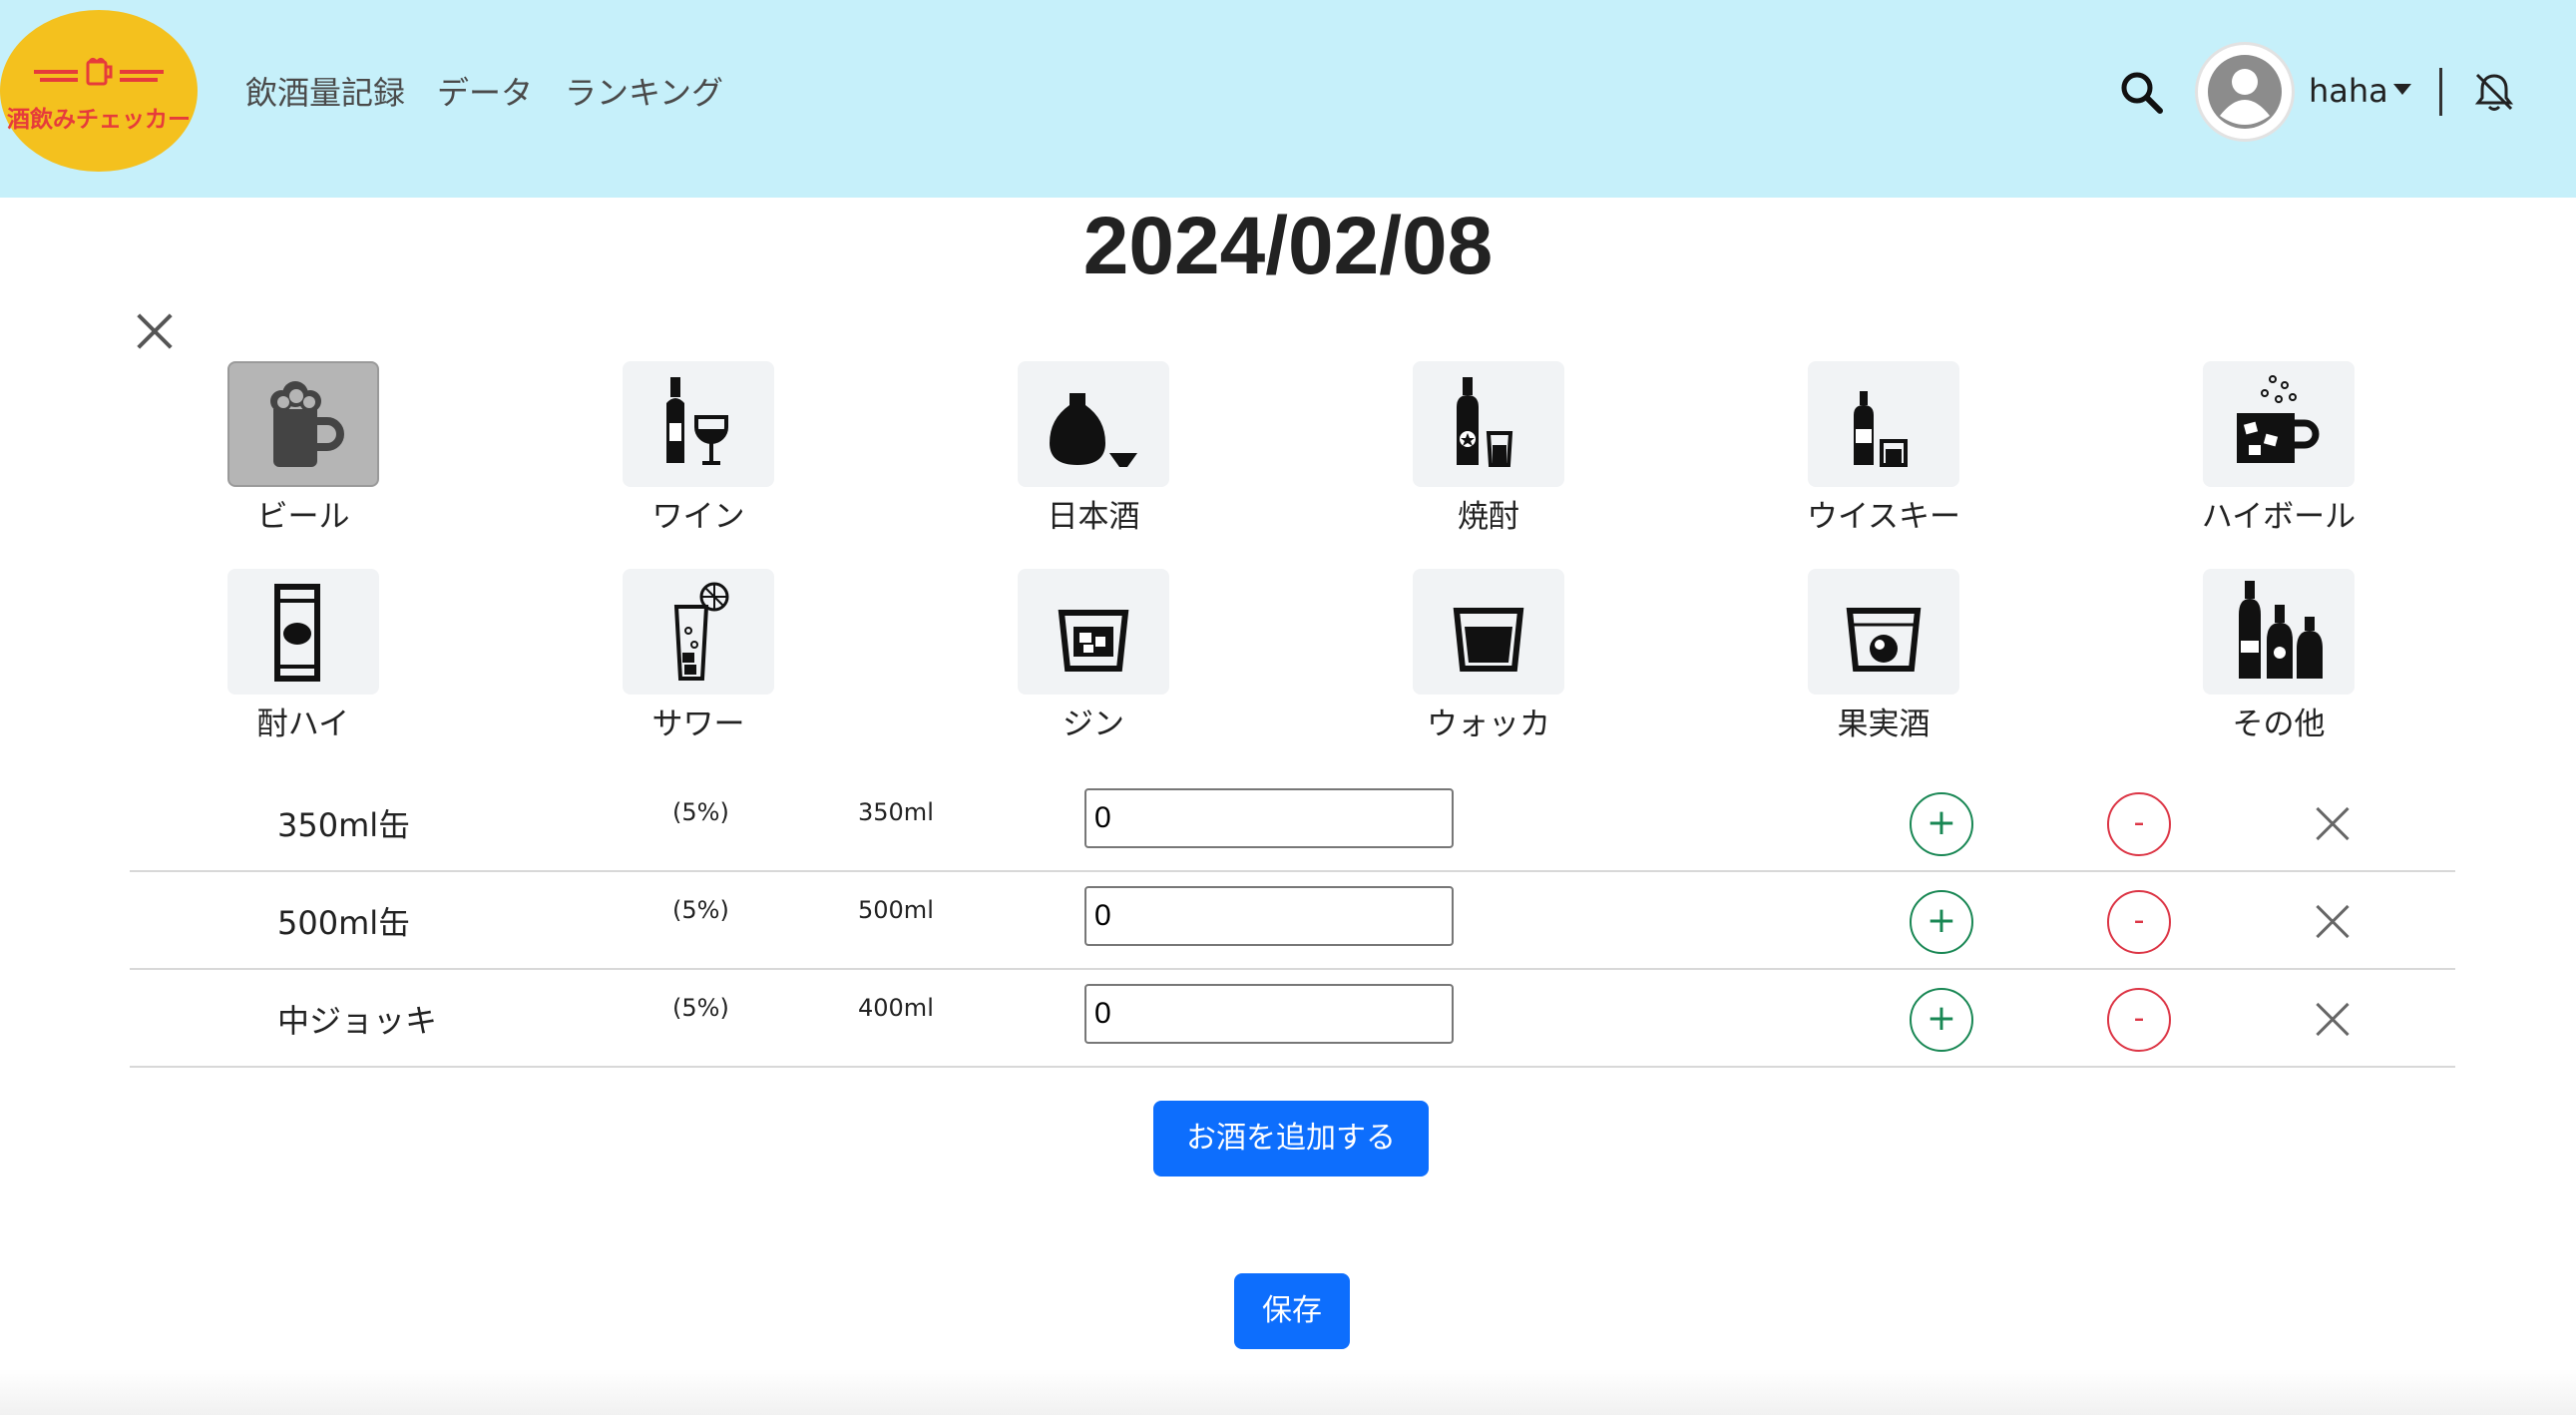 The height and width of the screenshot is (1415, 2576). What do you see at coordinates (1883, 517) in the screenshot?
I see `category-label: ウイスキー` at bounding box center [1883, 517].